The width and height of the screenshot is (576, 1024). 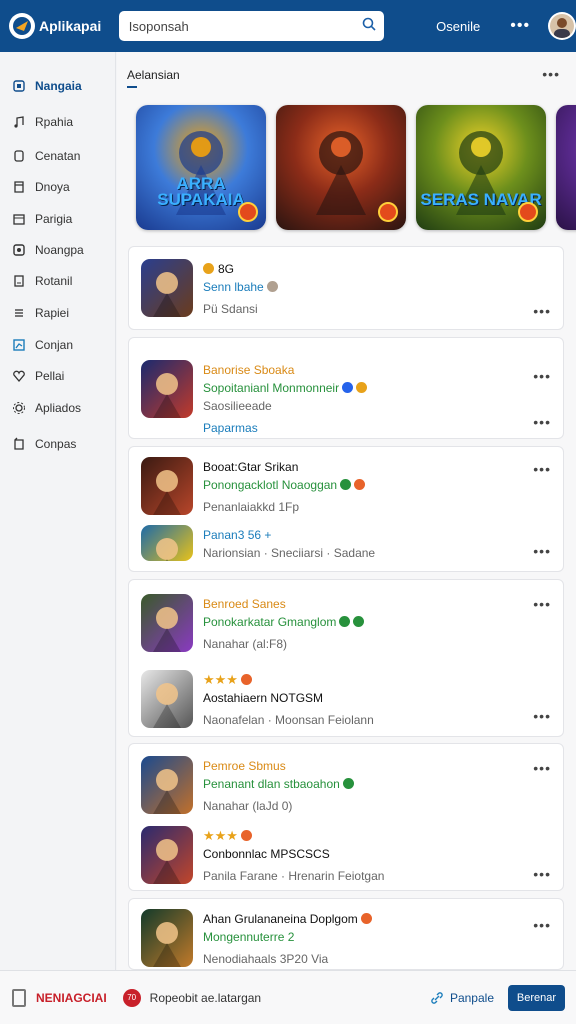 What do you see at coordinates (54, 345) in the screenshot?
I see `sidebar-item-label: Conjan` at bounding box center [54, 345].